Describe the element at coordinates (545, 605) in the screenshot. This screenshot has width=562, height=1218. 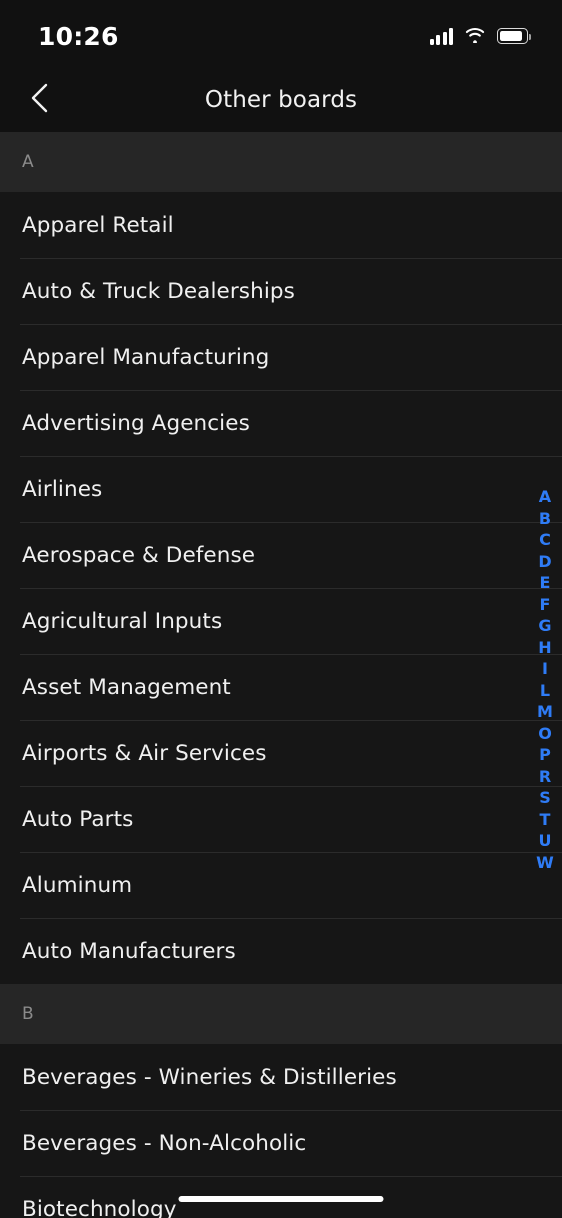
I see `index-letter: F` at that location.